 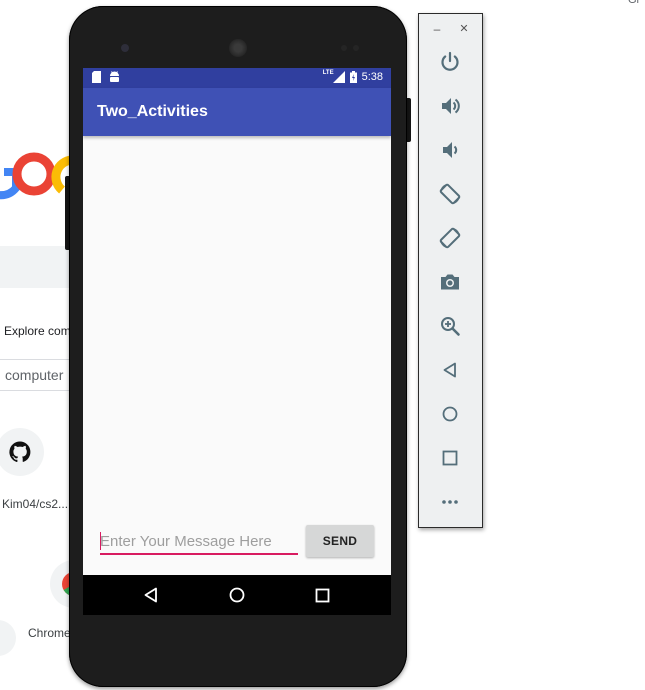 I want to click on camera-icon, so click(x=450, y=282).